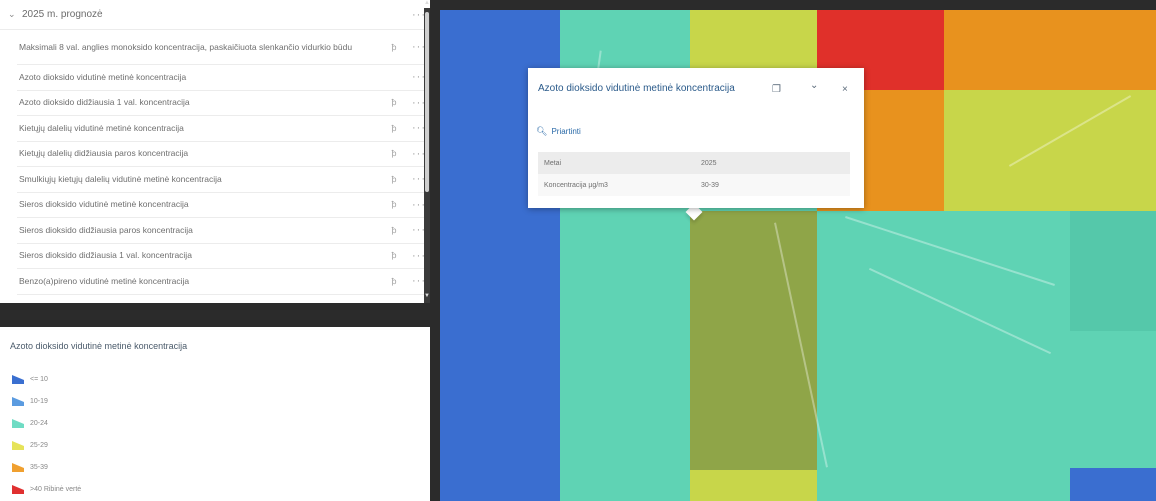 The width and height of the screenshot is (1156, 501). Describe the element at coordinates (39, 423) in the screenshot. I see `legend-label: 20-24` at that location.